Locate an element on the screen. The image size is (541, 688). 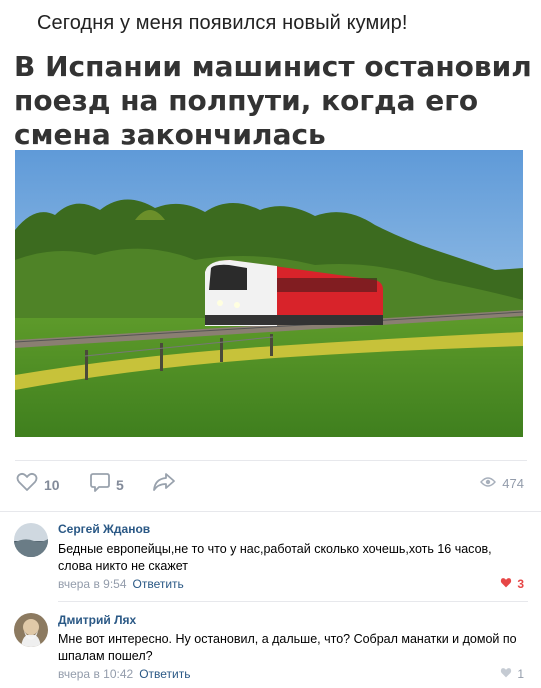
comment-time: вчера в 9:54 is located at coordinates (92, 584).